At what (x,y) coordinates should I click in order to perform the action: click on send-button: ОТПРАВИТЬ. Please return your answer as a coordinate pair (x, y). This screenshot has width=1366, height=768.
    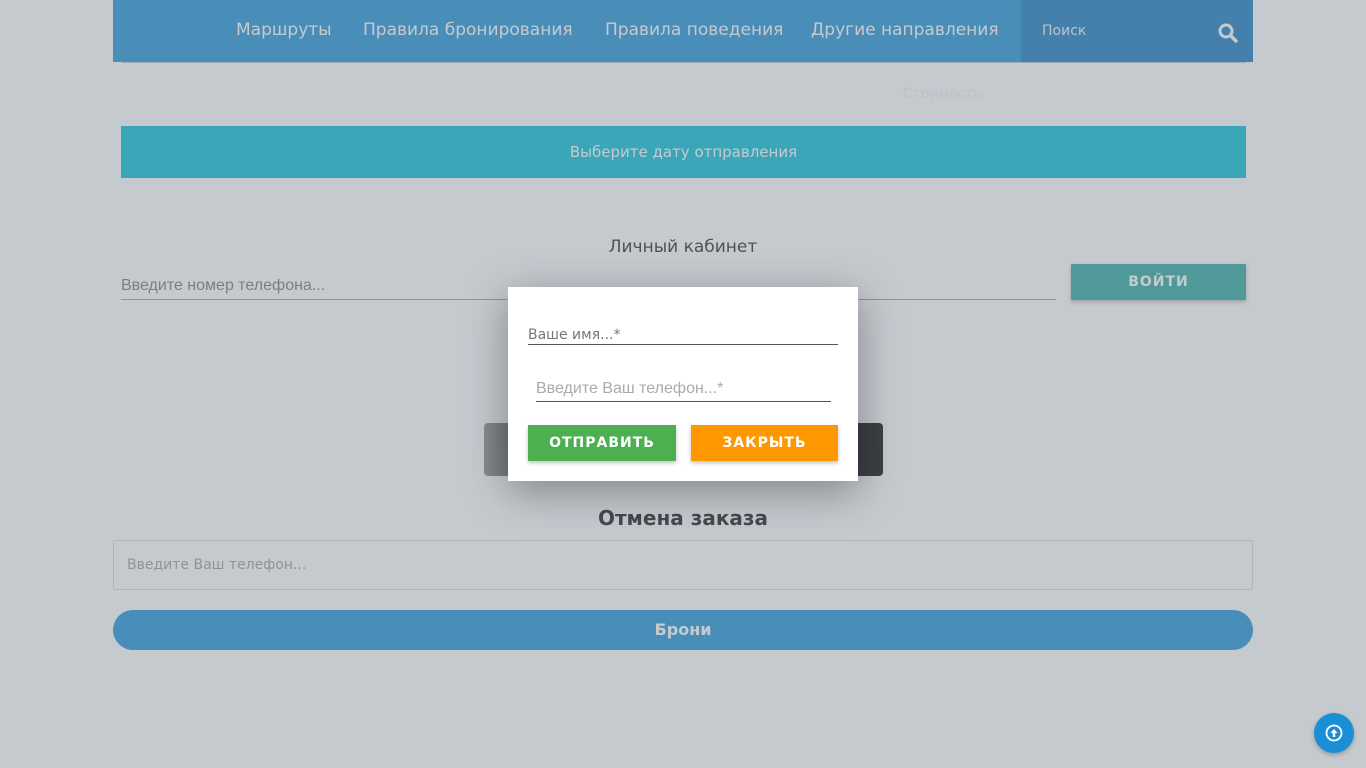
    Looking at the image, I should click on (602, 443).